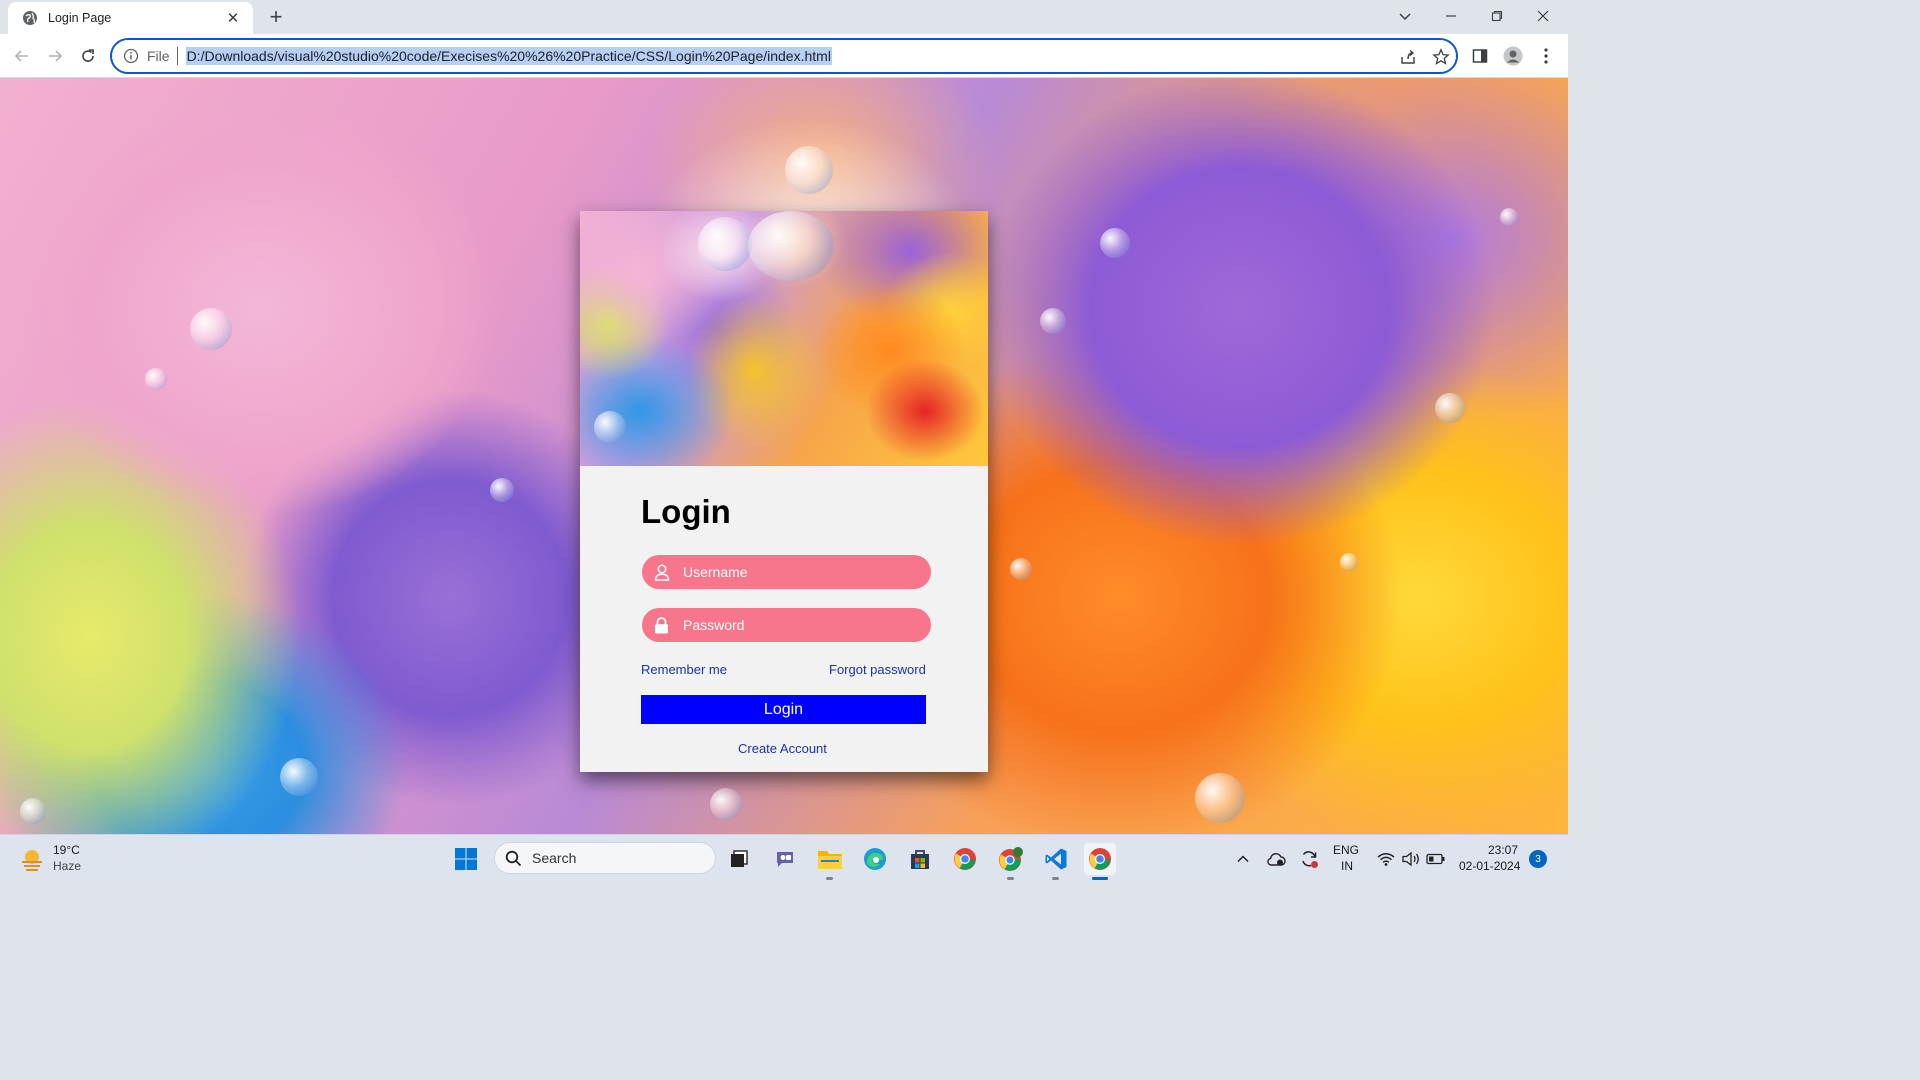 The width and height of the screenshot is (1920, 1080). Describe the element at coordinates (1513, 56) in the screenshot. I see `profile-avatar-icon` at that location.